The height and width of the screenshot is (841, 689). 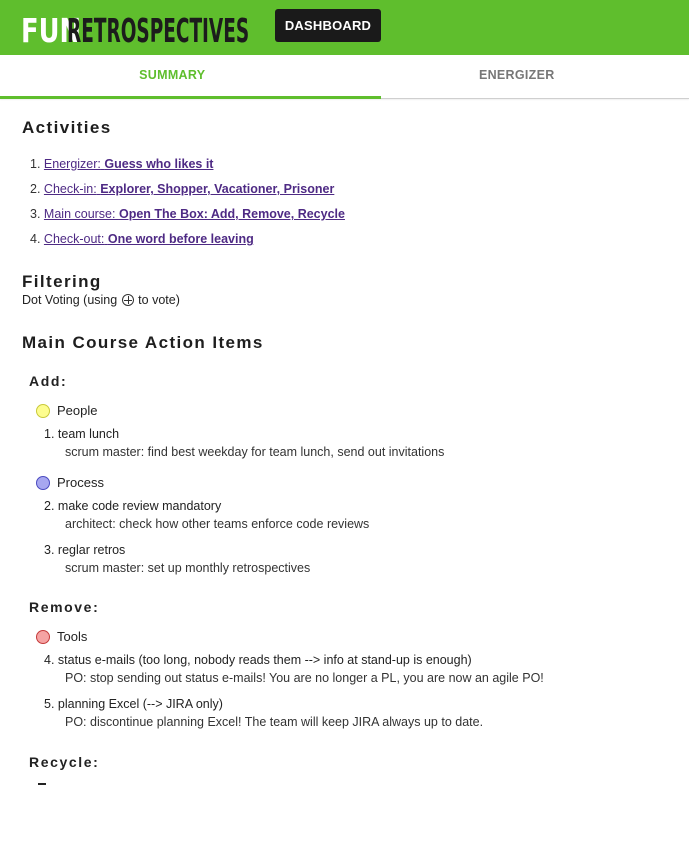 What do you see at coordinates (348, 239) in the screenshot?
I see `activity-item: 4. Check-out: One word before leaving` at bounding box center [348, 239].